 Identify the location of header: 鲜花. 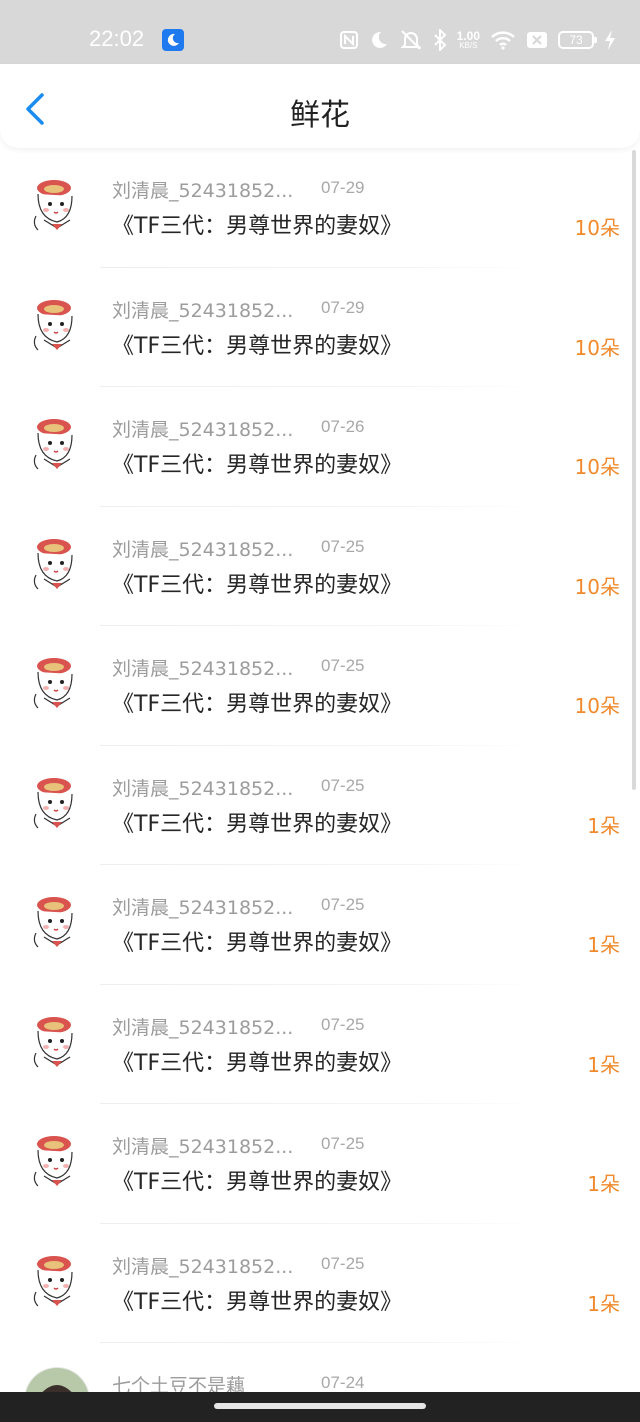
(320, 106).